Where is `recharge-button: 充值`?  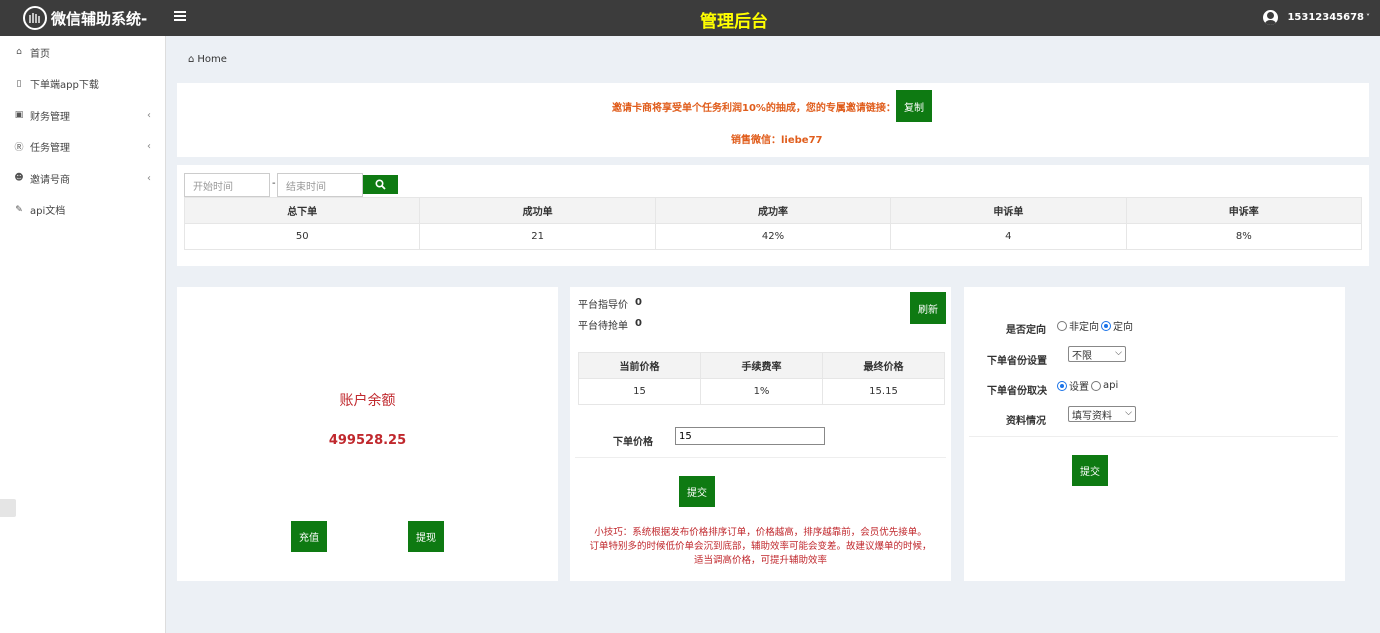 recharge-button: 充值 is located at coordinates (309, 536).